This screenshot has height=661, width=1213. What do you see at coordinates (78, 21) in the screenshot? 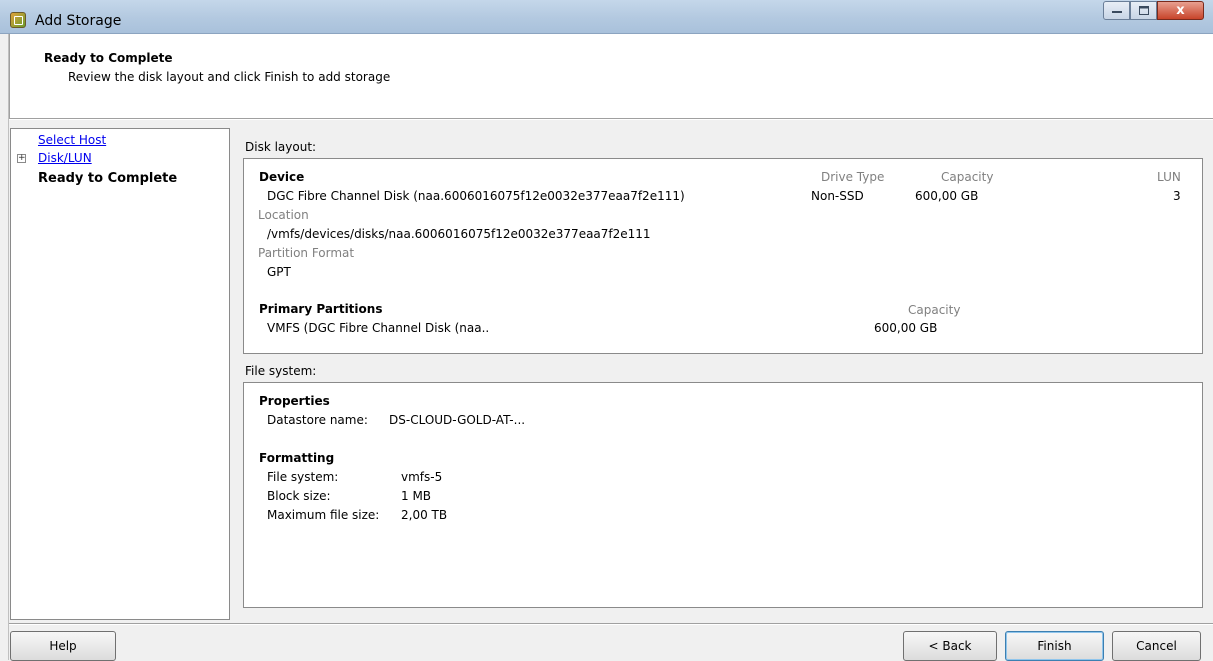
I see `window-title: Add Storage` at bounding box center [78, 21].